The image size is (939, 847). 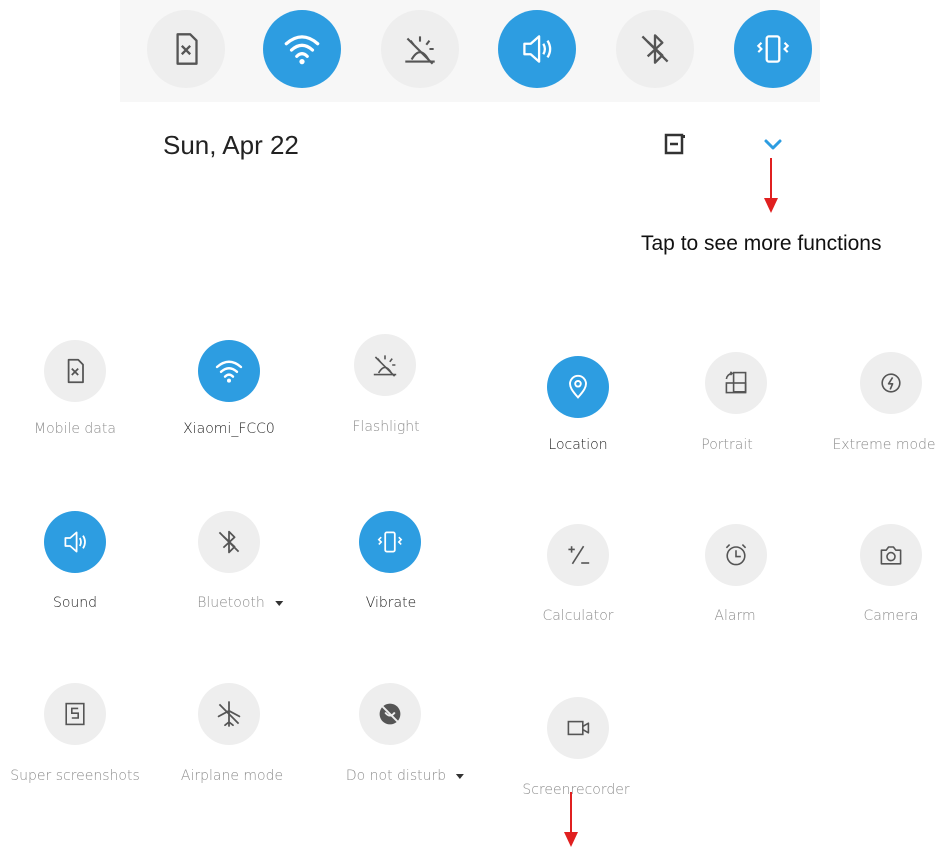 I want to click on portrait-label: Portrait, so click(x=727, y=445).